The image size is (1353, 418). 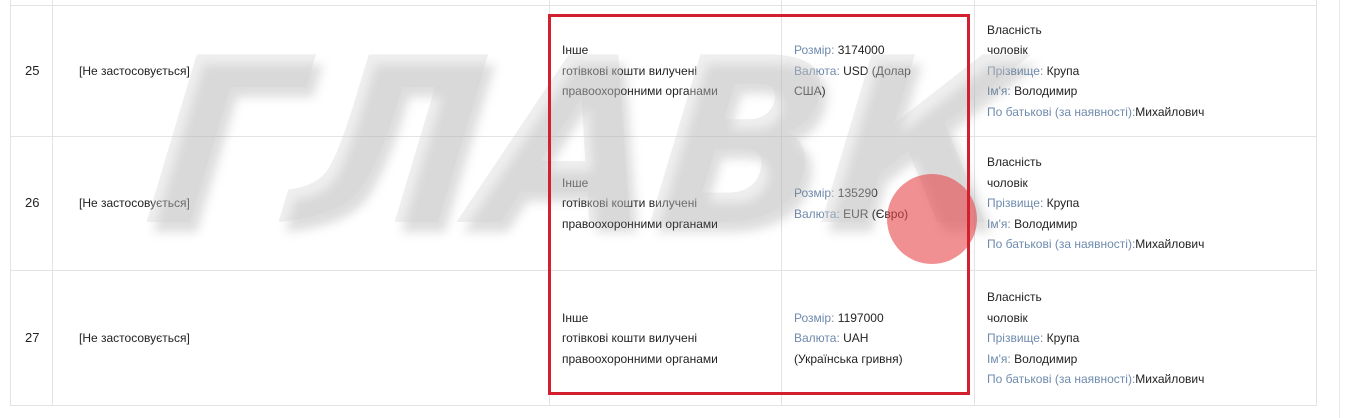 I want to click on size-value: 135290, so click(x=857, y=193).